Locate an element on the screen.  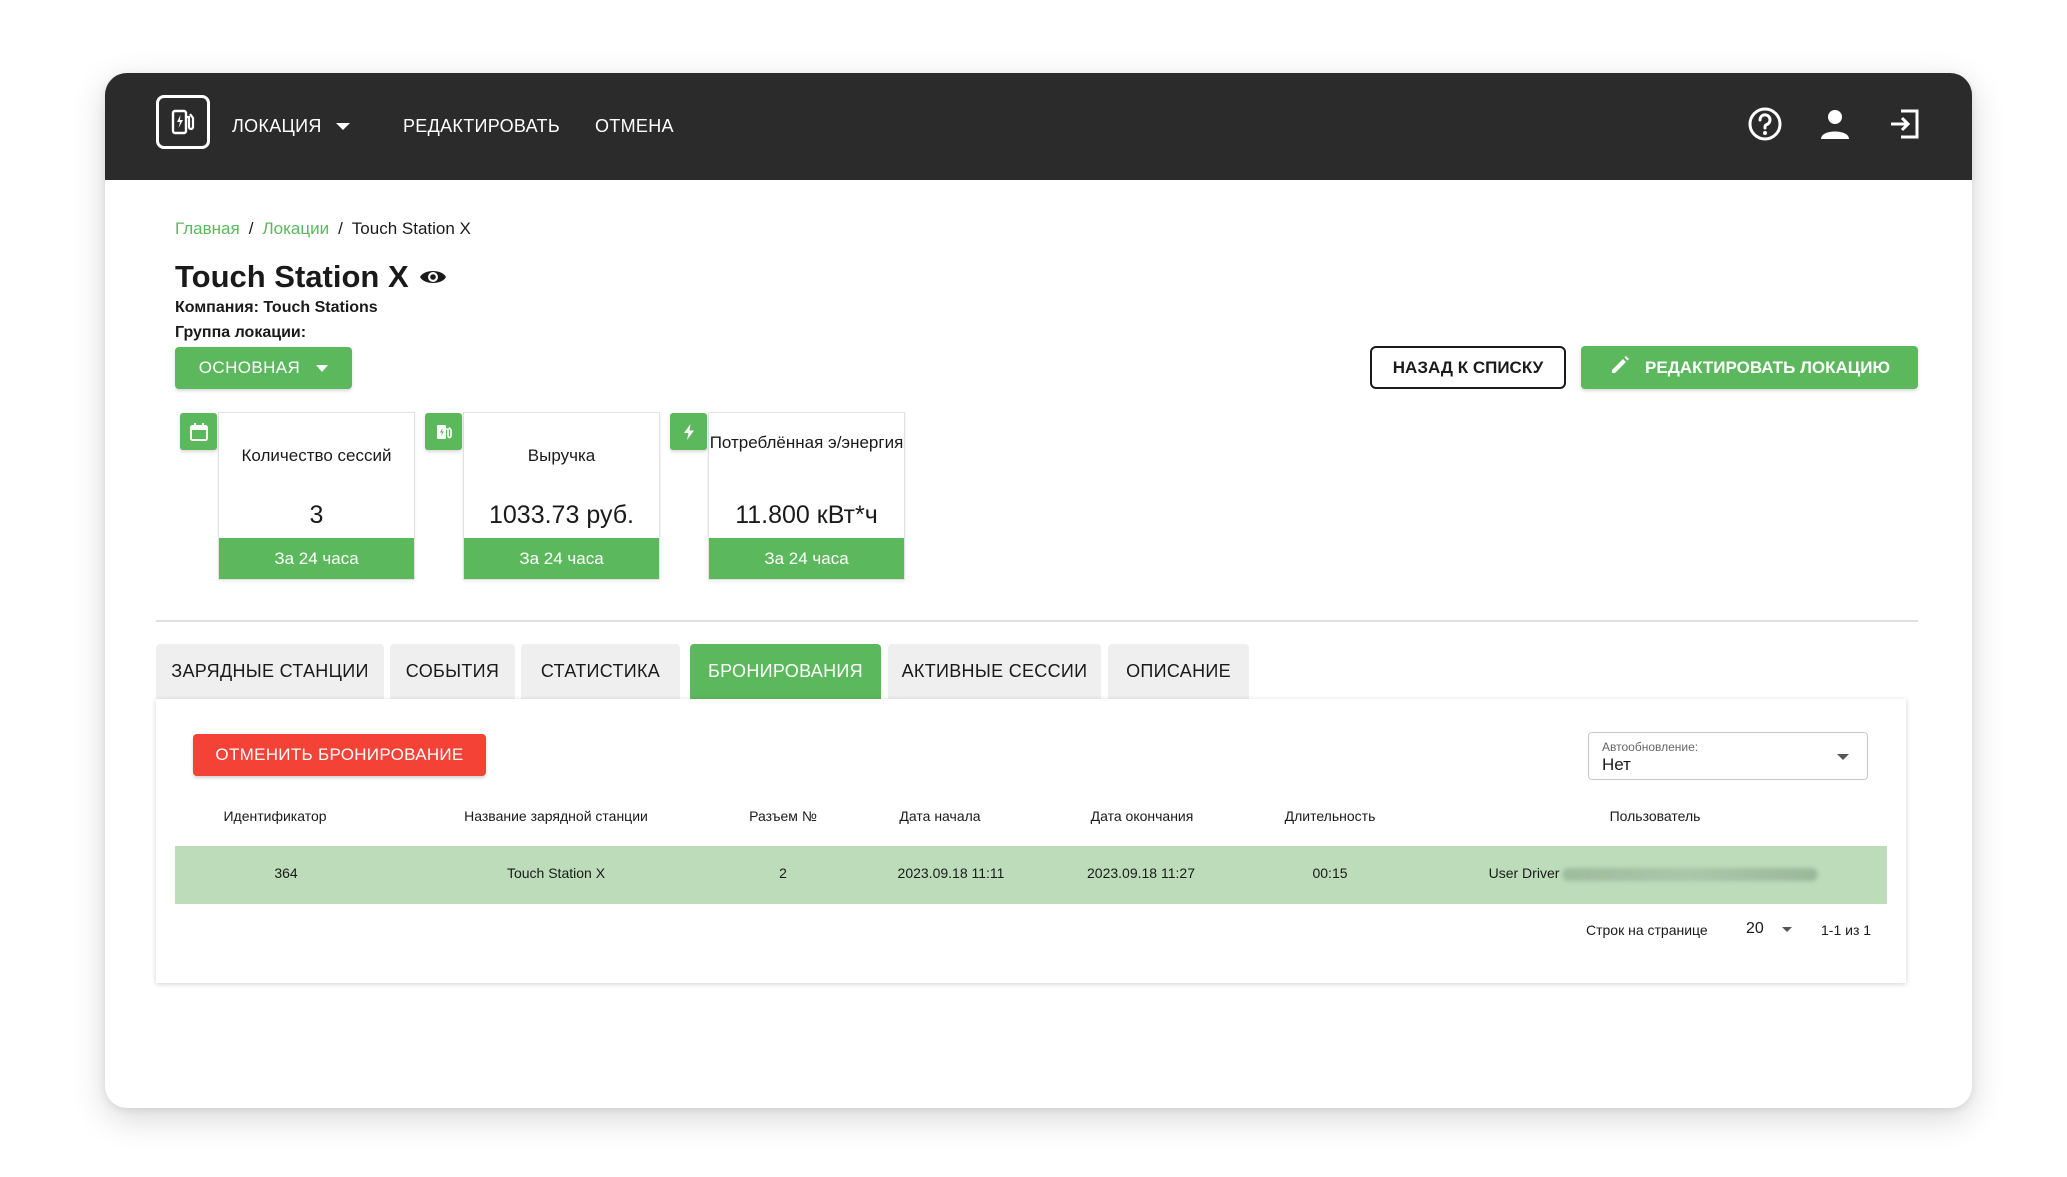
column-header-start: Дата начала is located at coordinates (939, 816).